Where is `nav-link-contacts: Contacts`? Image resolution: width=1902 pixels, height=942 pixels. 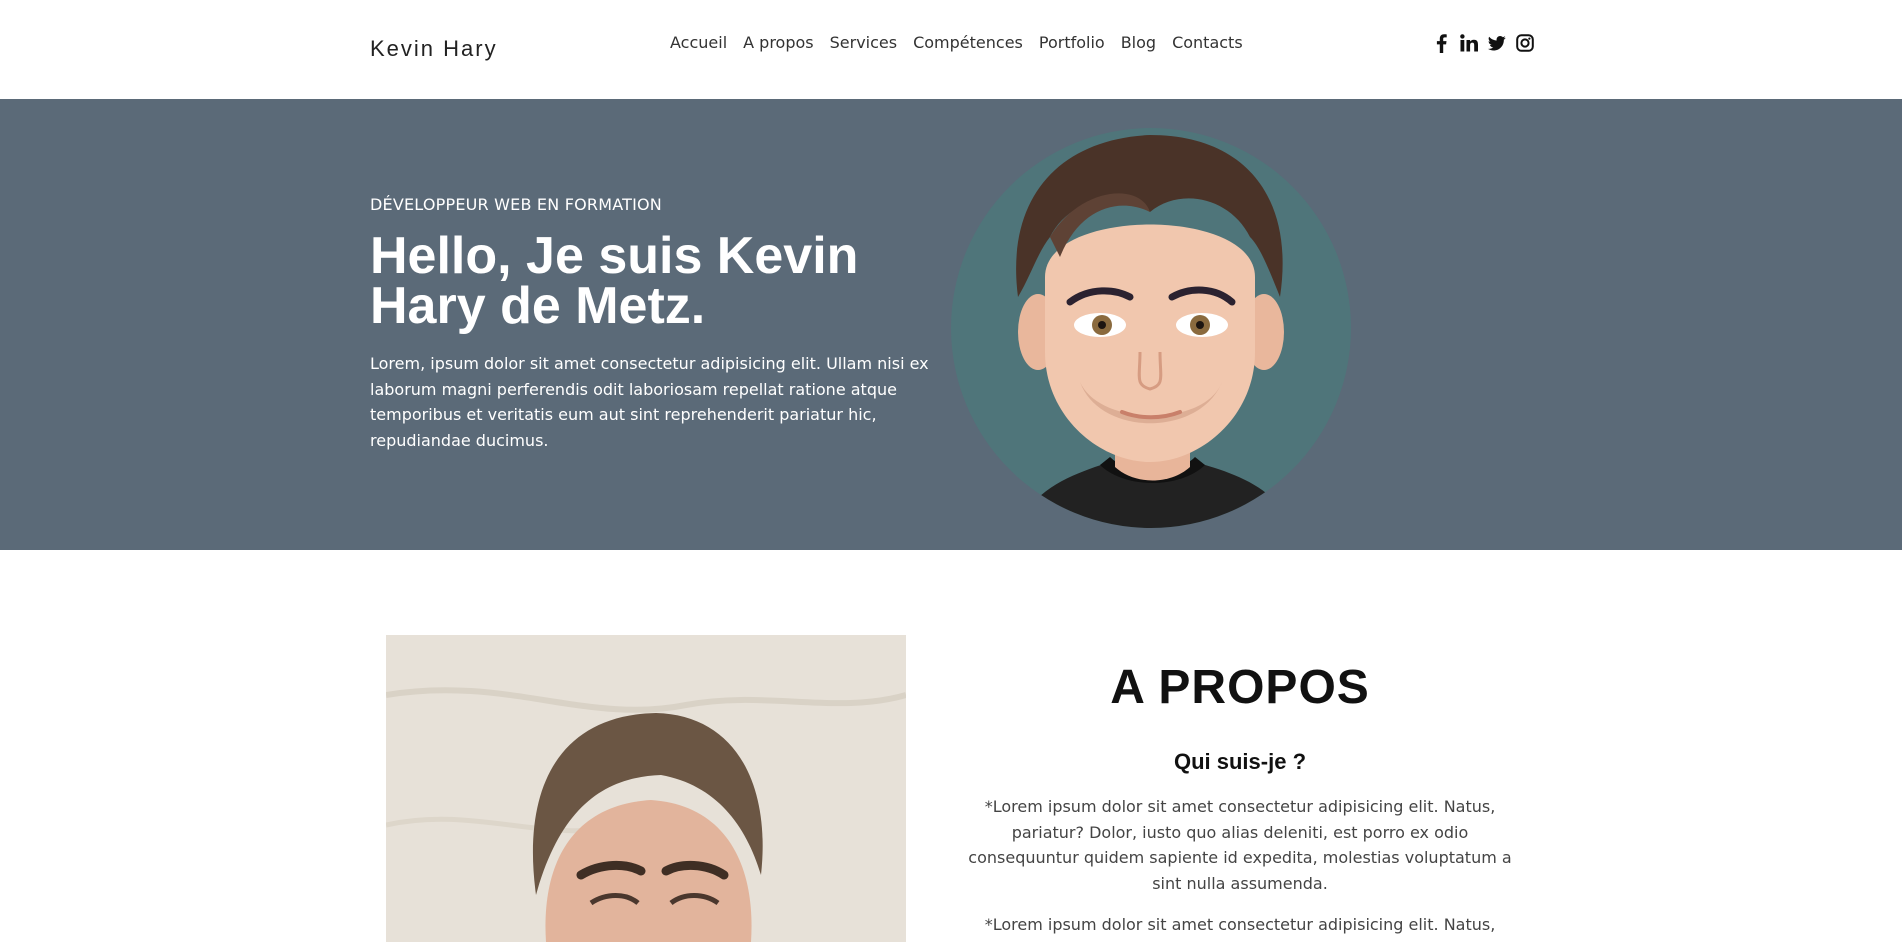
nav-link-contacts: Contacts is located at coordinates (1207, 42).